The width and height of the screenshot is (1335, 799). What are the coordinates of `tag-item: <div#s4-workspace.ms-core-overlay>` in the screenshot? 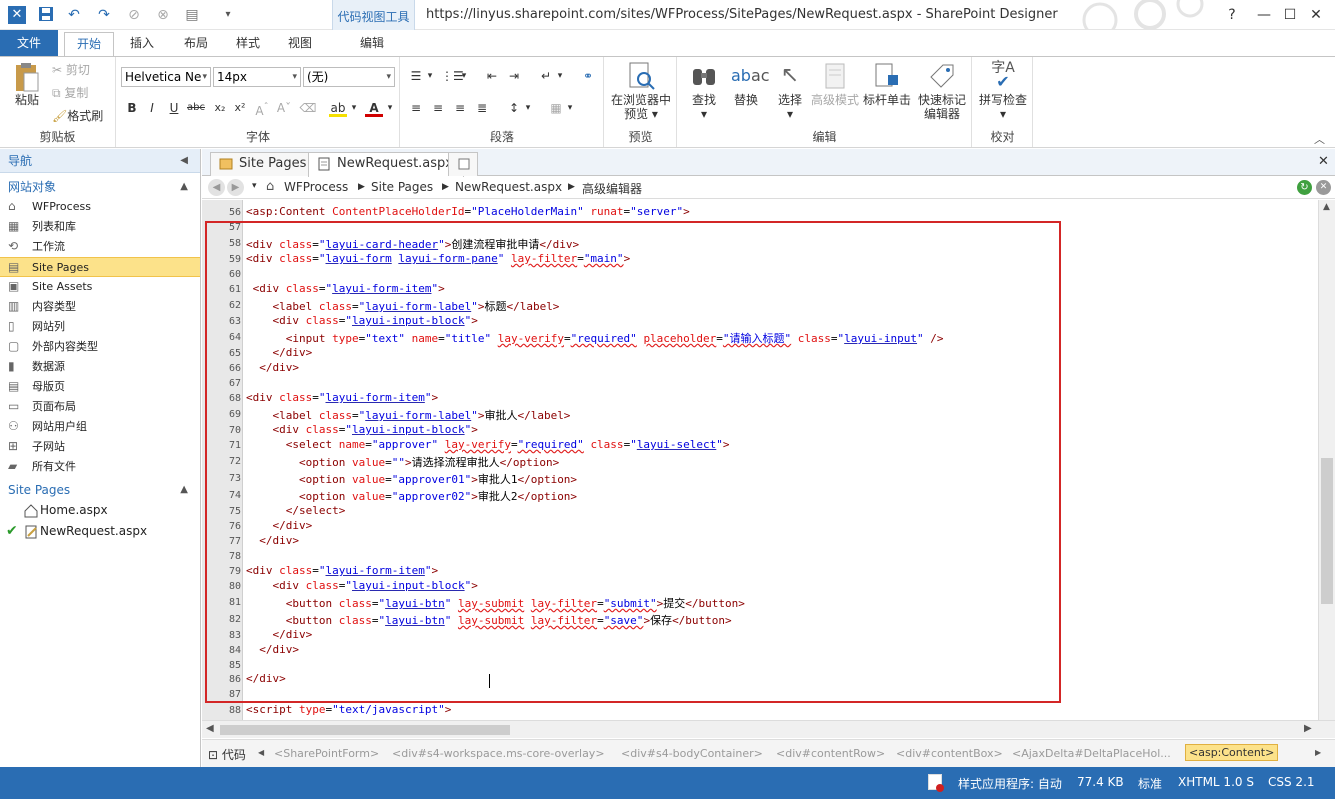 It's located at (498, 753).